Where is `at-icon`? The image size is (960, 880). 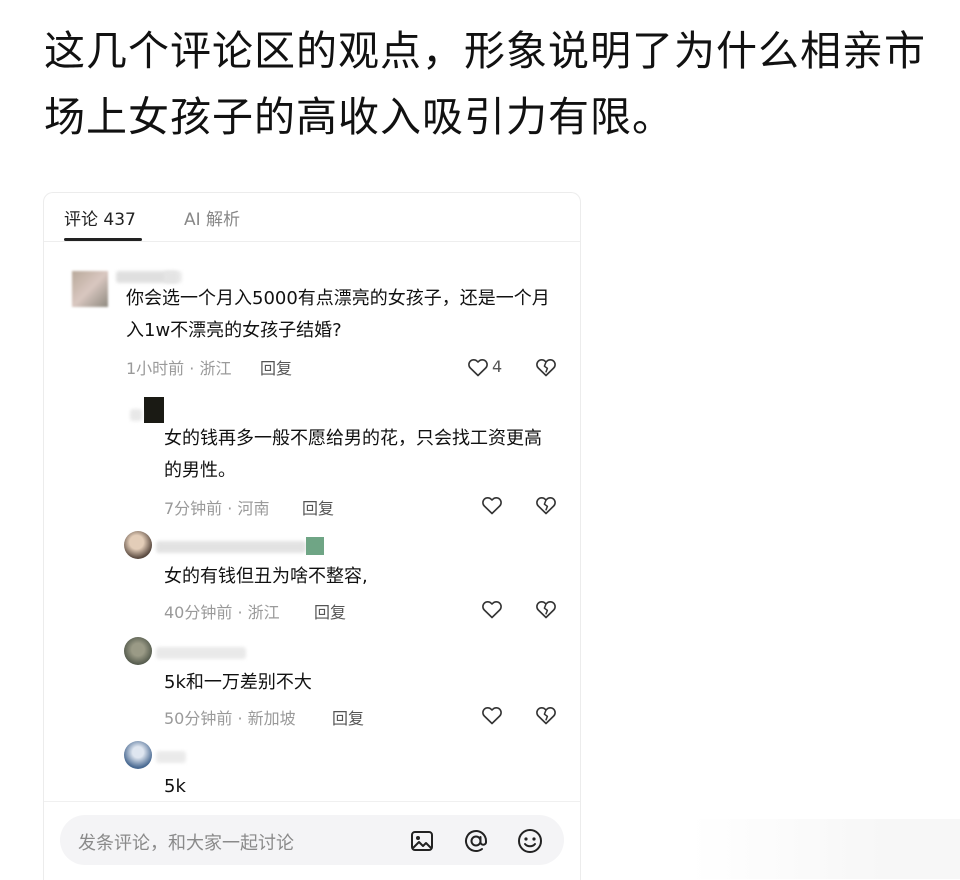
at-icon is located at coordinates (476, 841).